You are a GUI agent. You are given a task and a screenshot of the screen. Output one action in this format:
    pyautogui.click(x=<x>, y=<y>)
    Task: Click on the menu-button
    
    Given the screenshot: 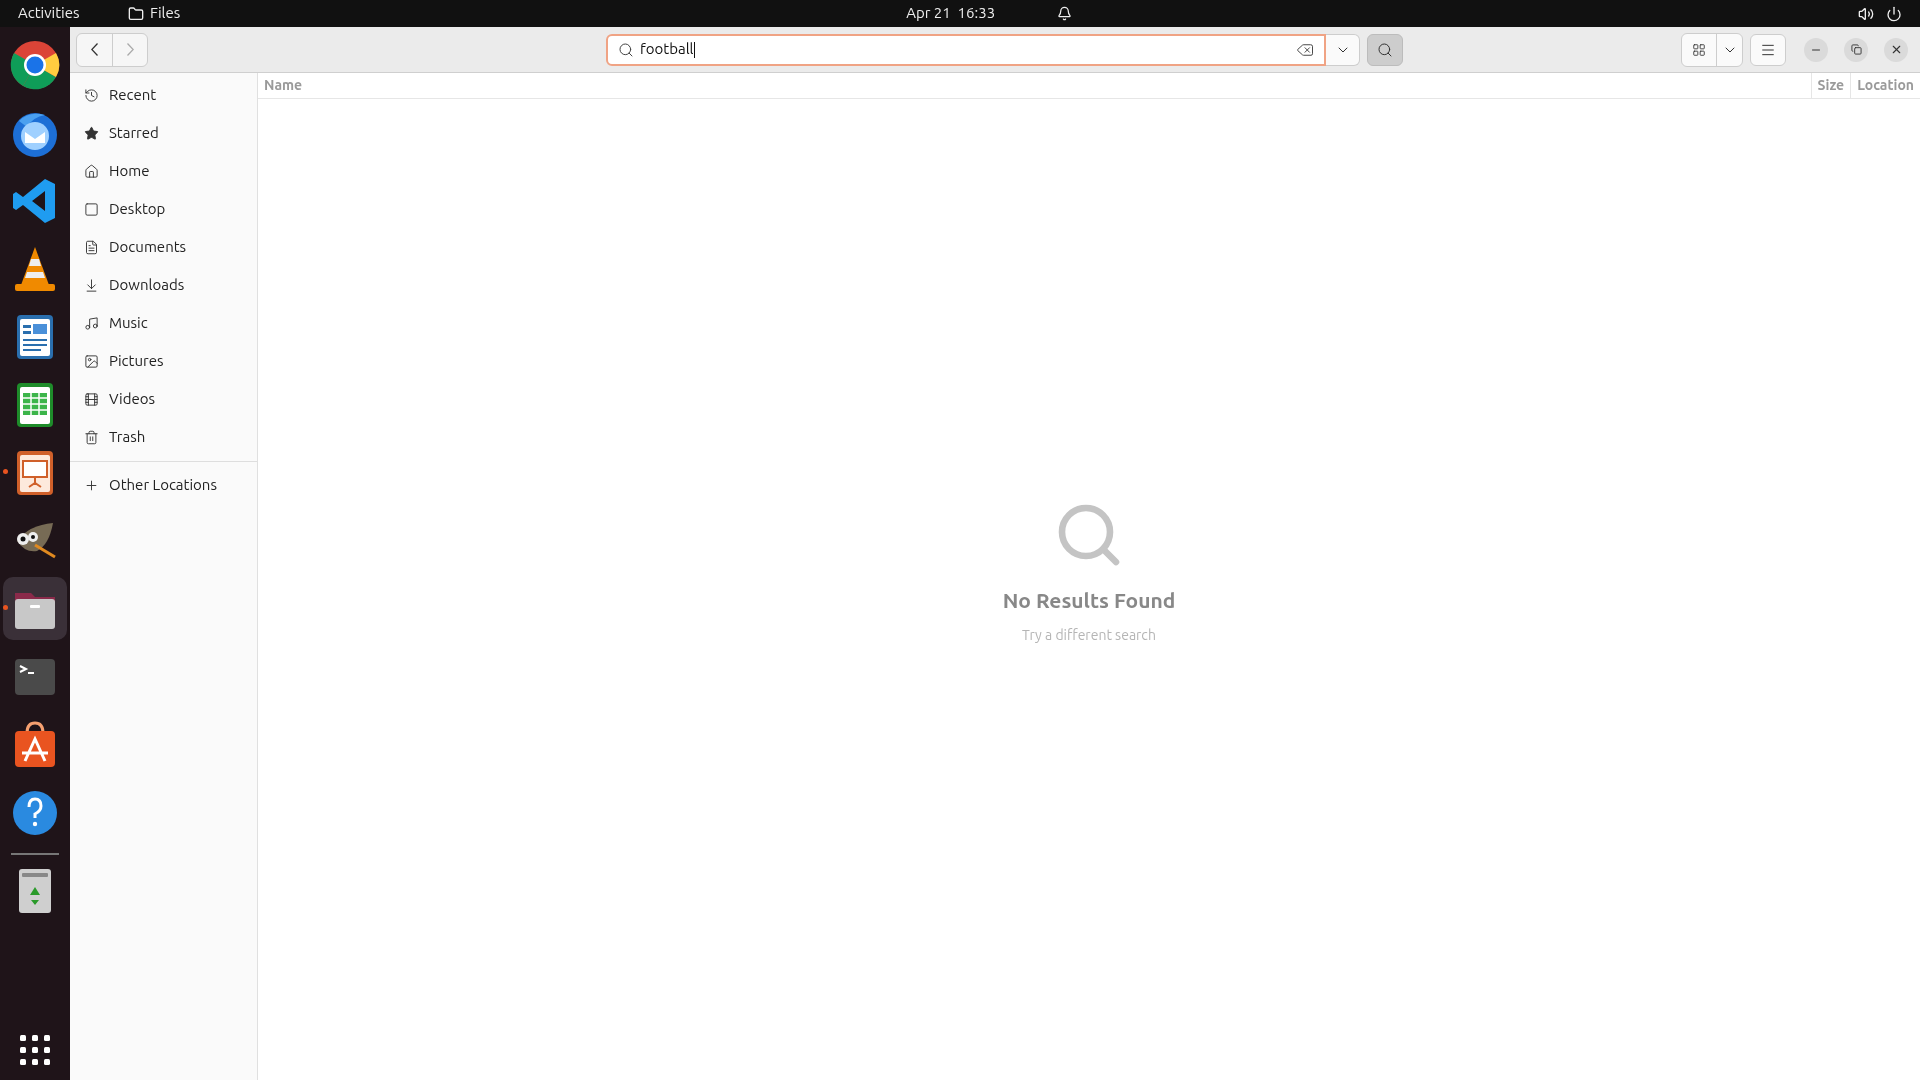 What is the action you would take?
    pyautogui.click(x=1768, y=49)
    